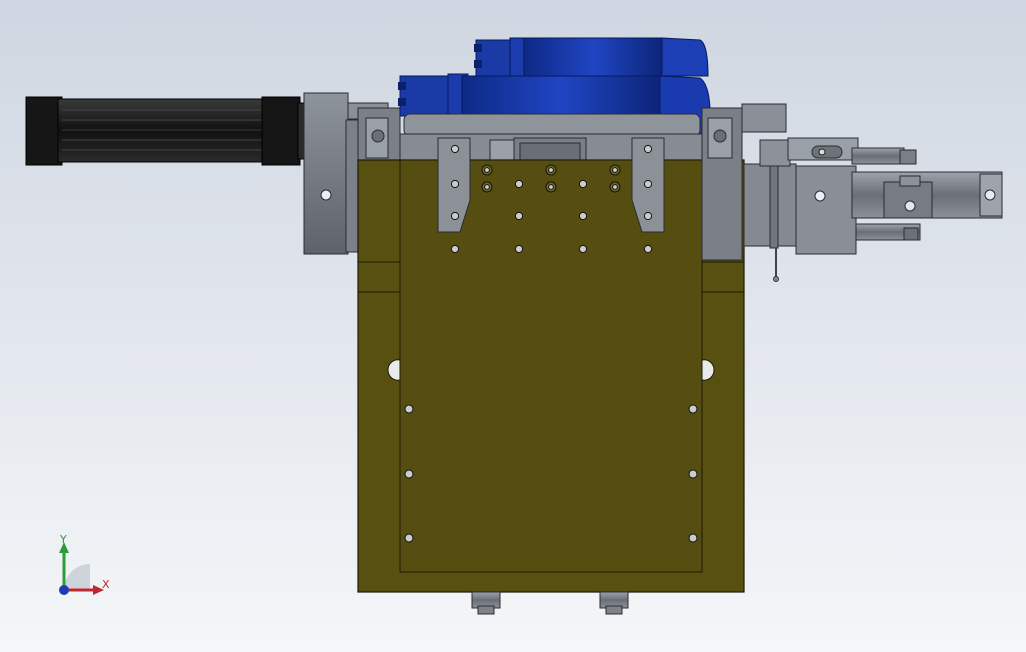 Image resolution: width=1026 pixels, height=652 pixels. Describe the element at coordinates (166, 131) in the screenshot. I see `left-servo-motor` at that location.